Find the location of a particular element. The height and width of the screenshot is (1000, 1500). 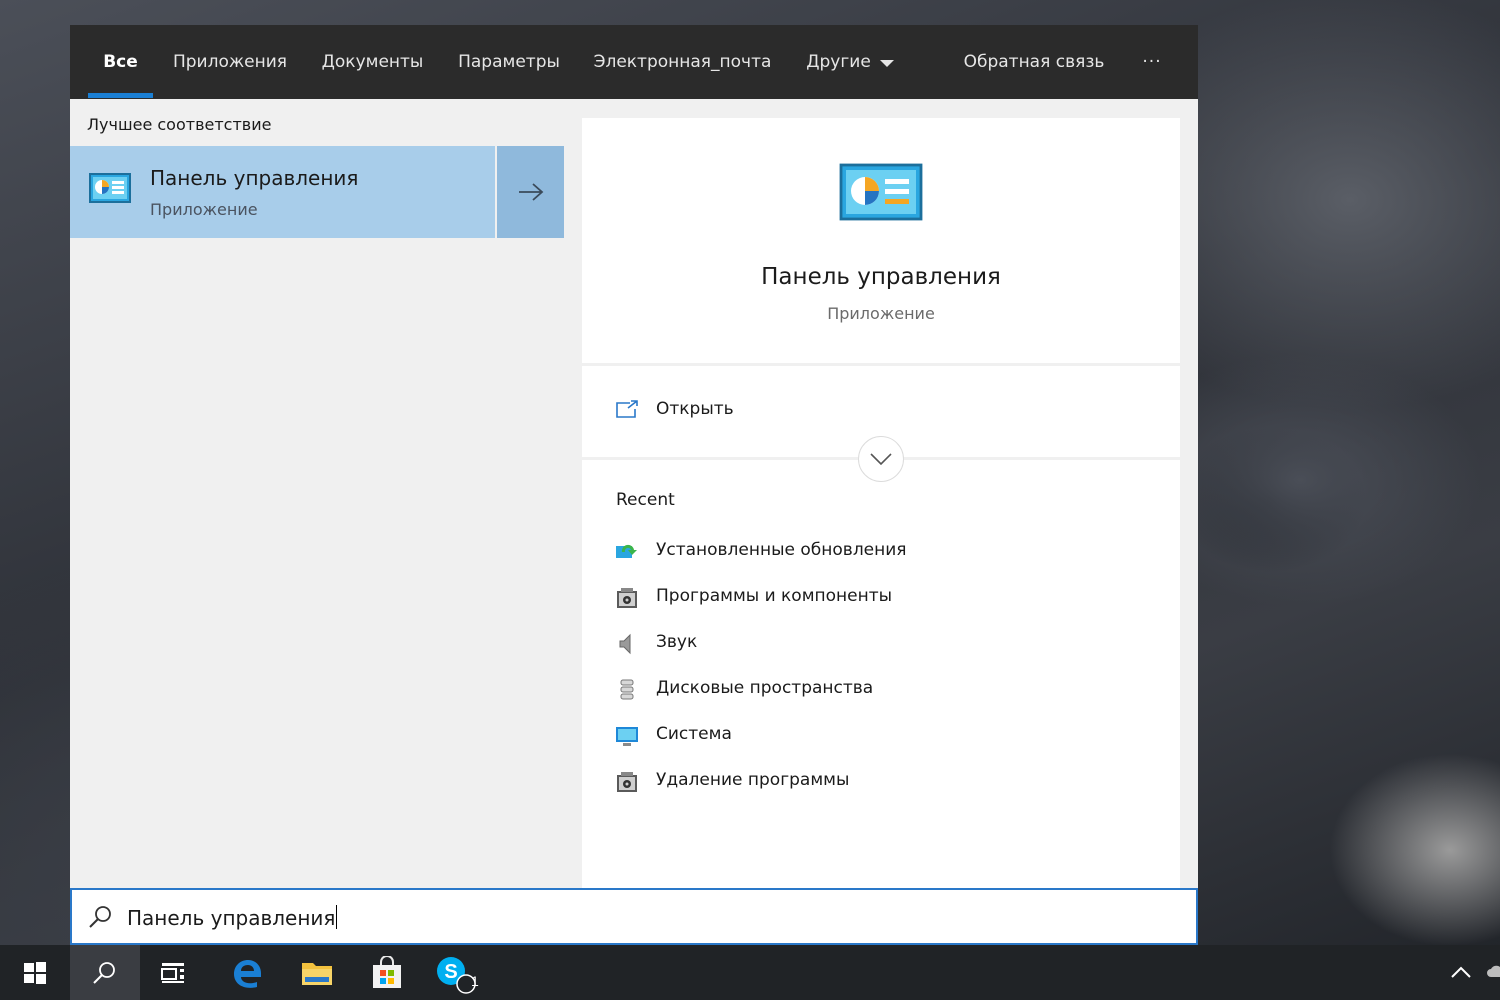

tab-documents: Документы is located at coordinates (372, 62).